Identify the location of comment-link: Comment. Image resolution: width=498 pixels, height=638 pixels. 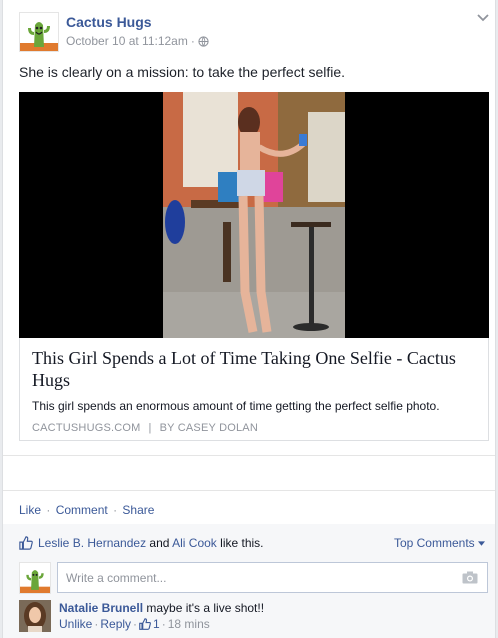
(82, 510).